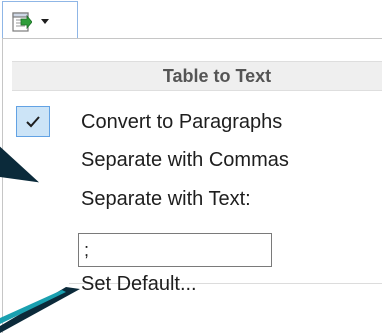 This screenshot has height=333, width=382. I want to click on checkmark-icon, so click(33, 121).